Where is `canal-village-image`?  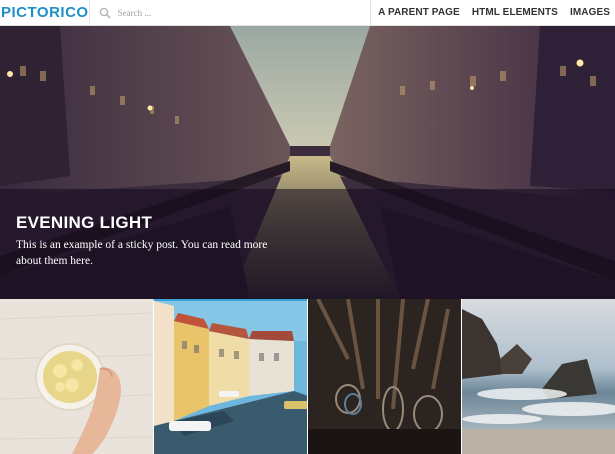
canal-village-image is located at coordinates (230, 377).